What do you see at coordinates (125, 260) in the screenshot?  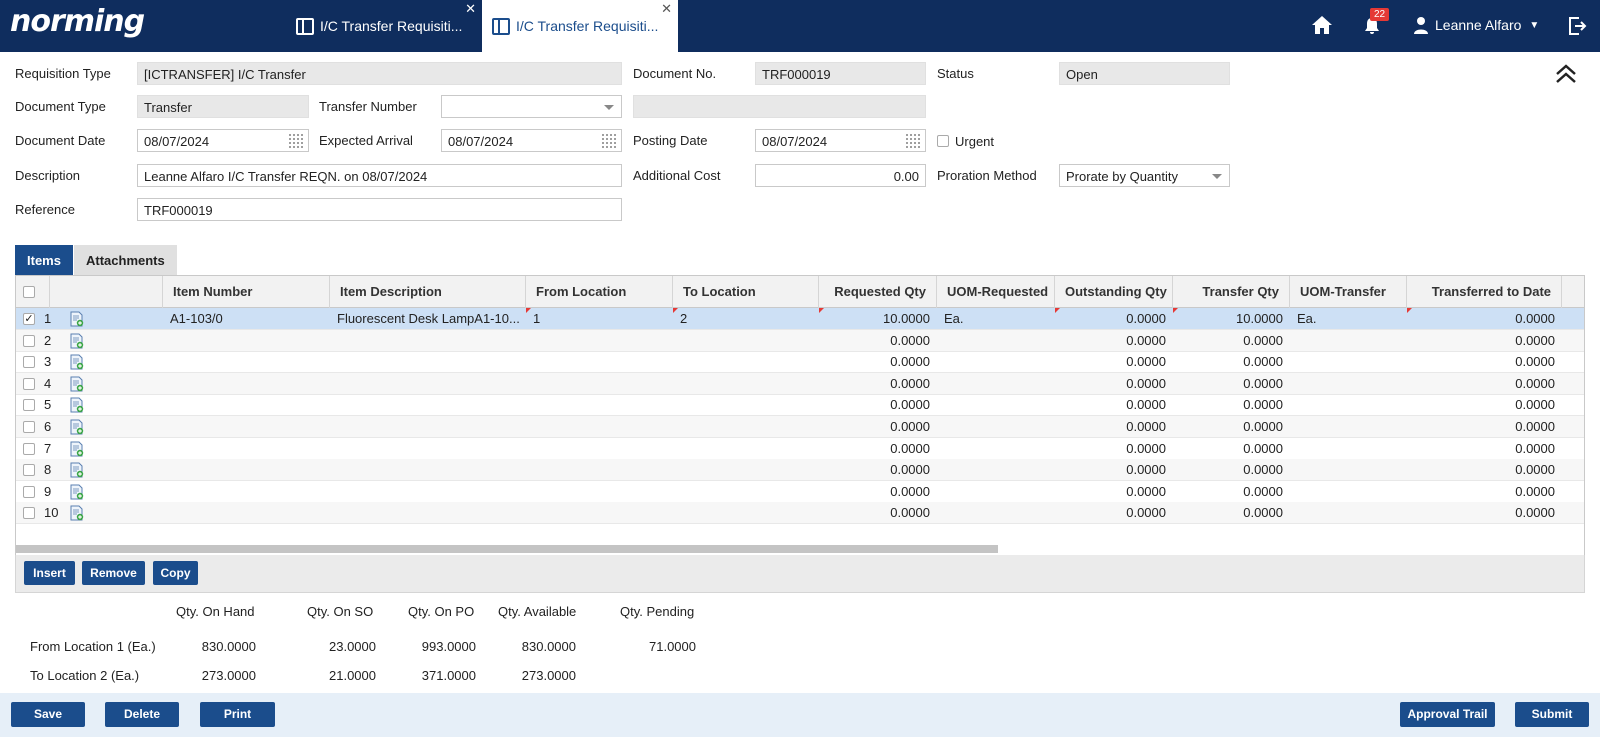 I see `tab-attachments: Attachments` at bounding box center [125, 260].